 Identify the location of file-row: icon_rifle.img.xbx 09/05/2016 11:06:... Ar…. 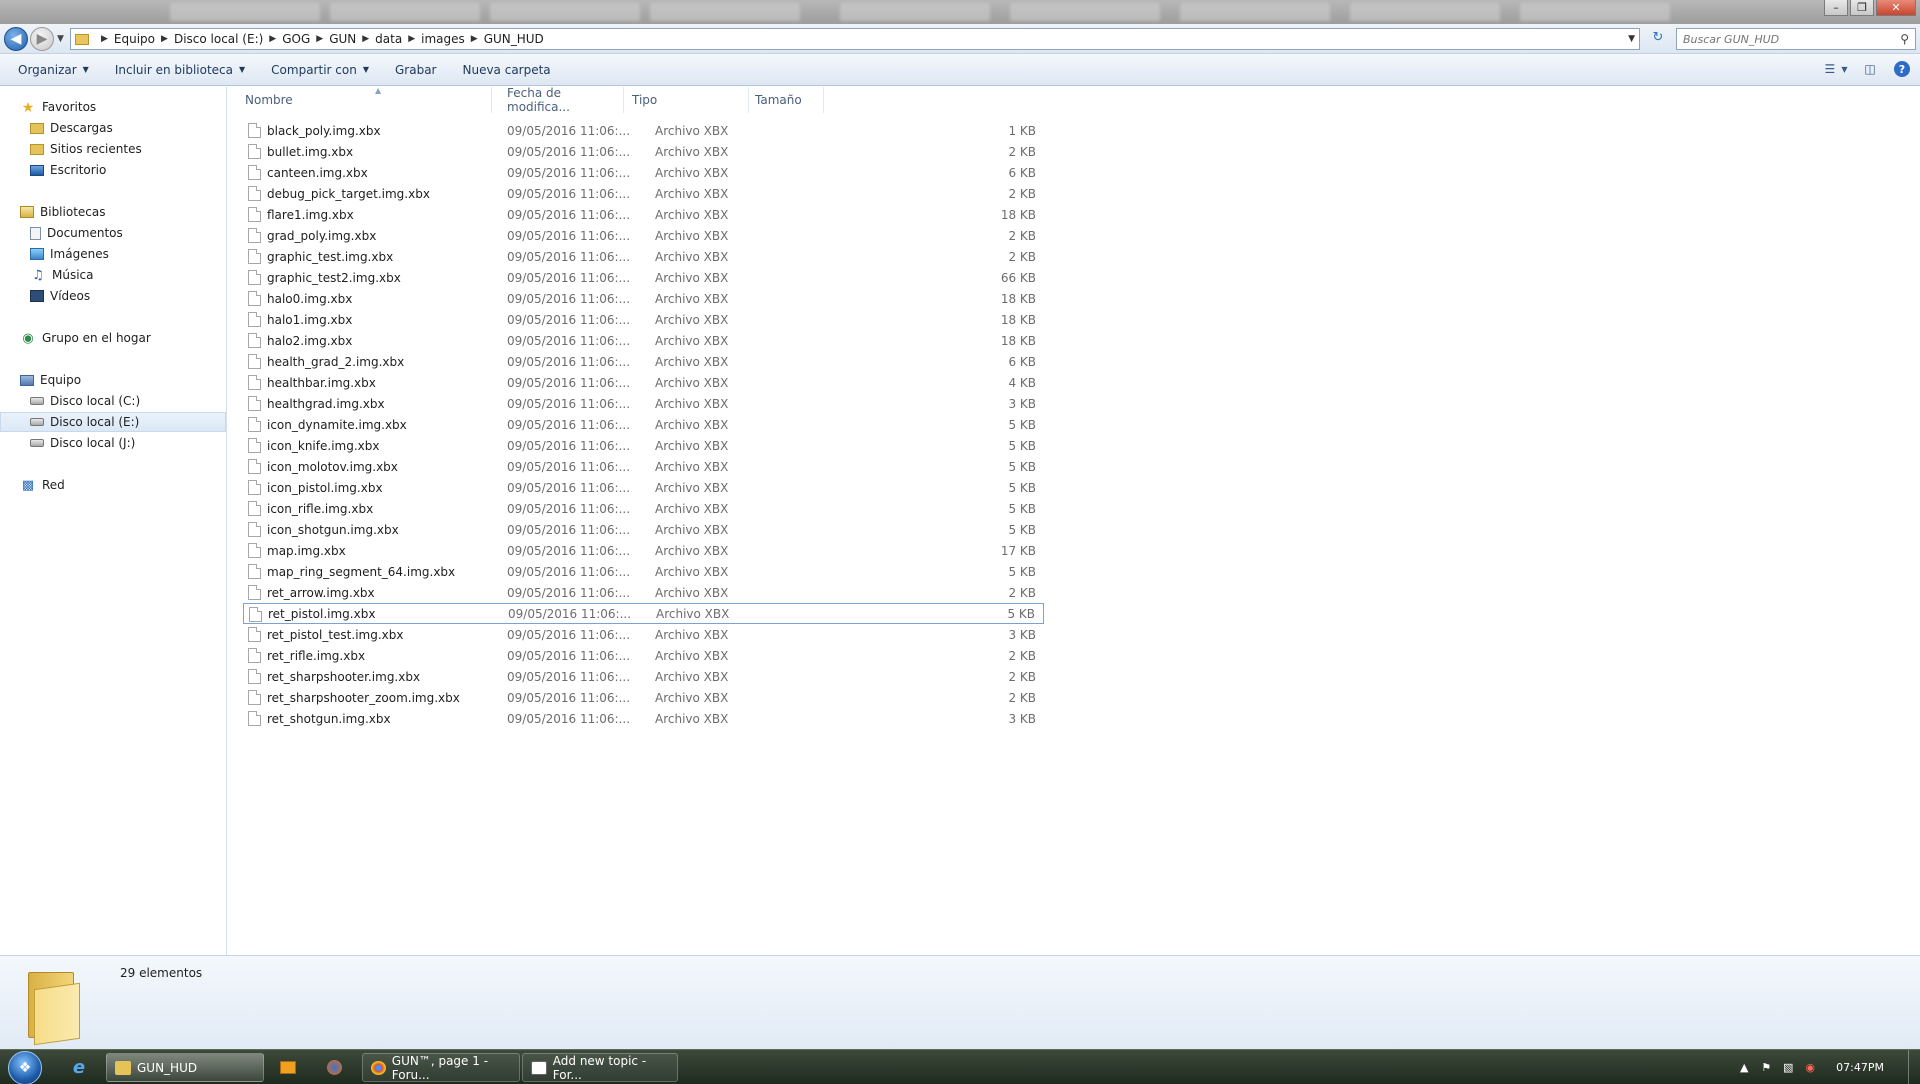
(643, 508).